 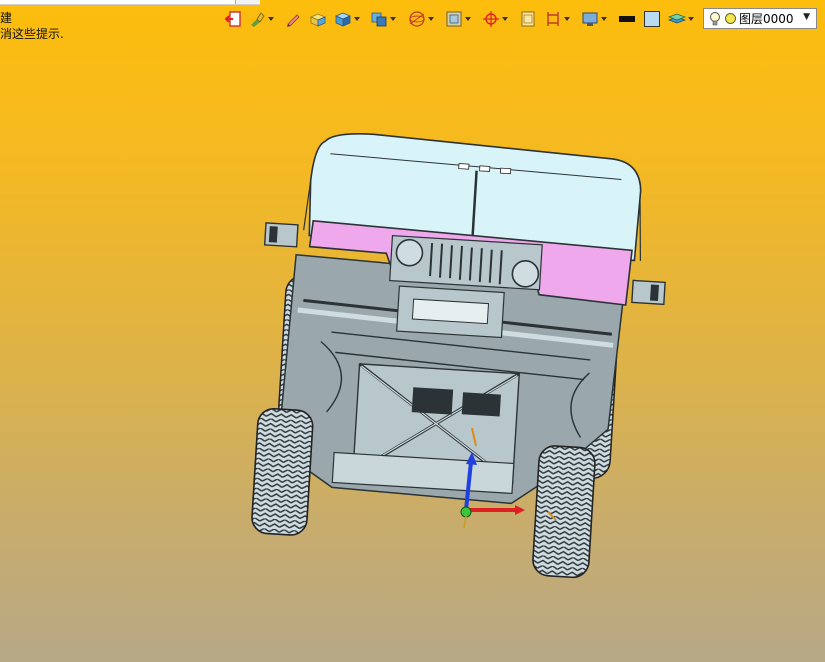 What do you see at coordinates (281, 235) in the screenshot?
I see `left-mirror` at bounding box center [281, 235].